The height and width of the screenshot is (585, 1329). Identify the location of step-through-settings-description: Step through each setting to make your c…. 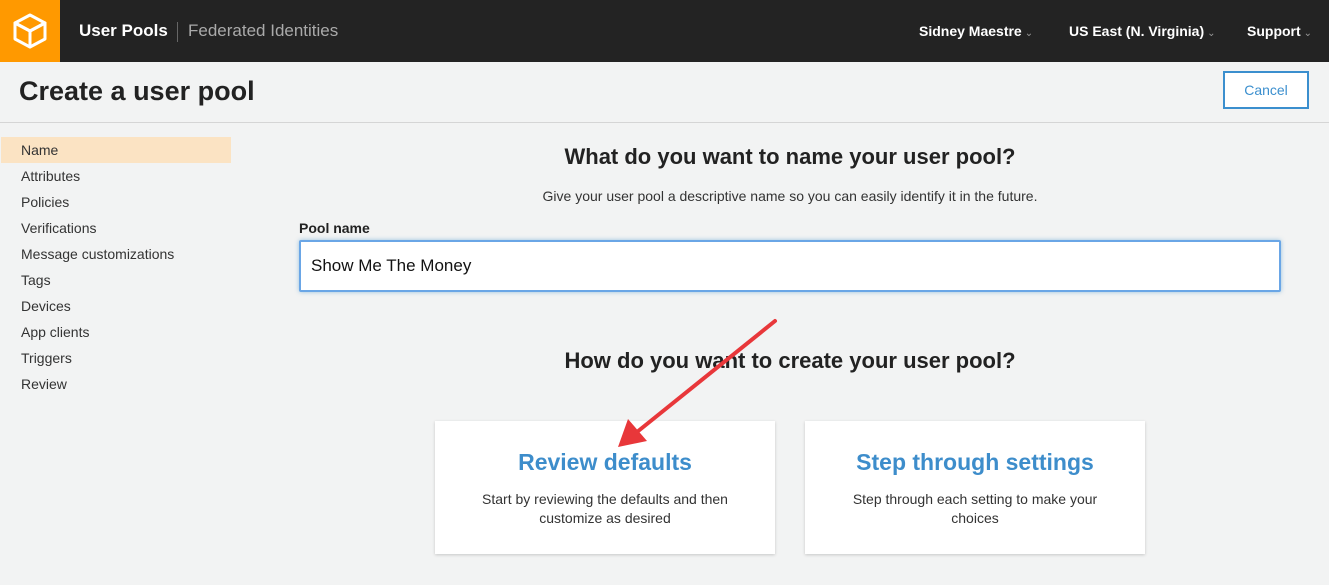
(975, 508).